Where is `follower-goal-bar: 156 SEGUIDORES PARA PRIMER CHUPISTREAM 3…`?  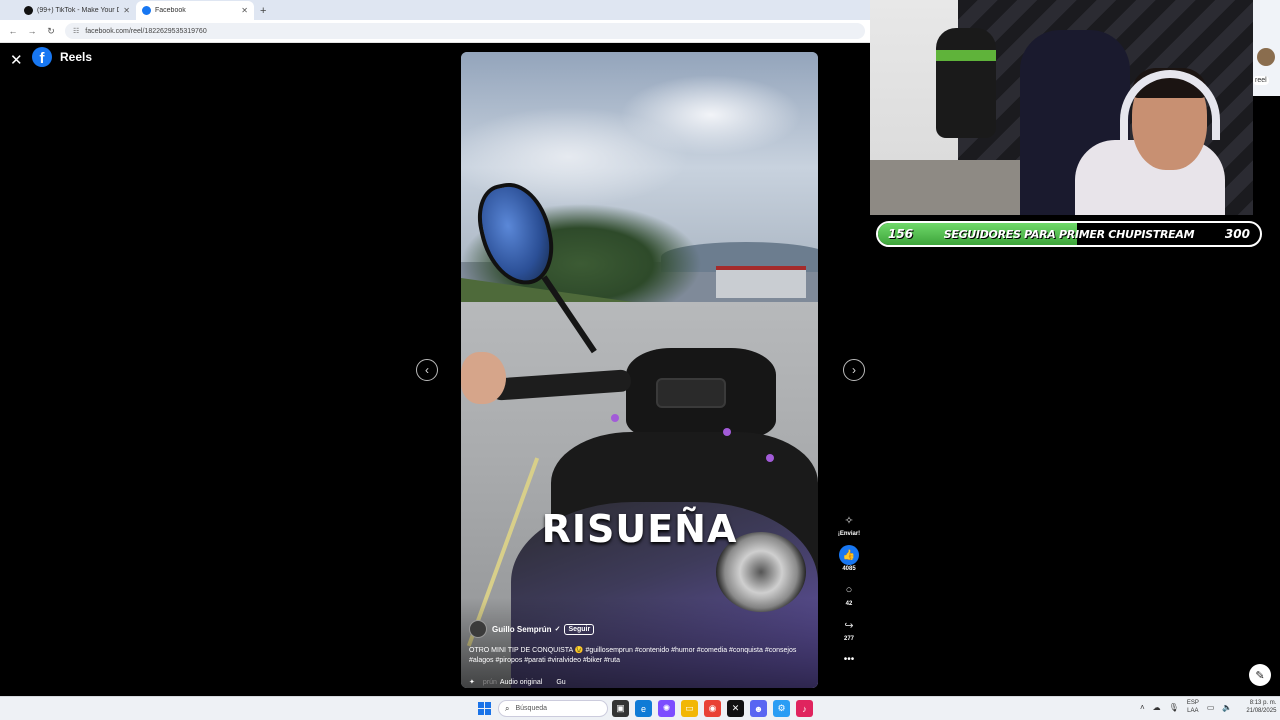 follower-goal-bar: 156 SEGUIDORES PARA PRIMER CHUPISTREAM 3… is located at coordinates (1069, 234).